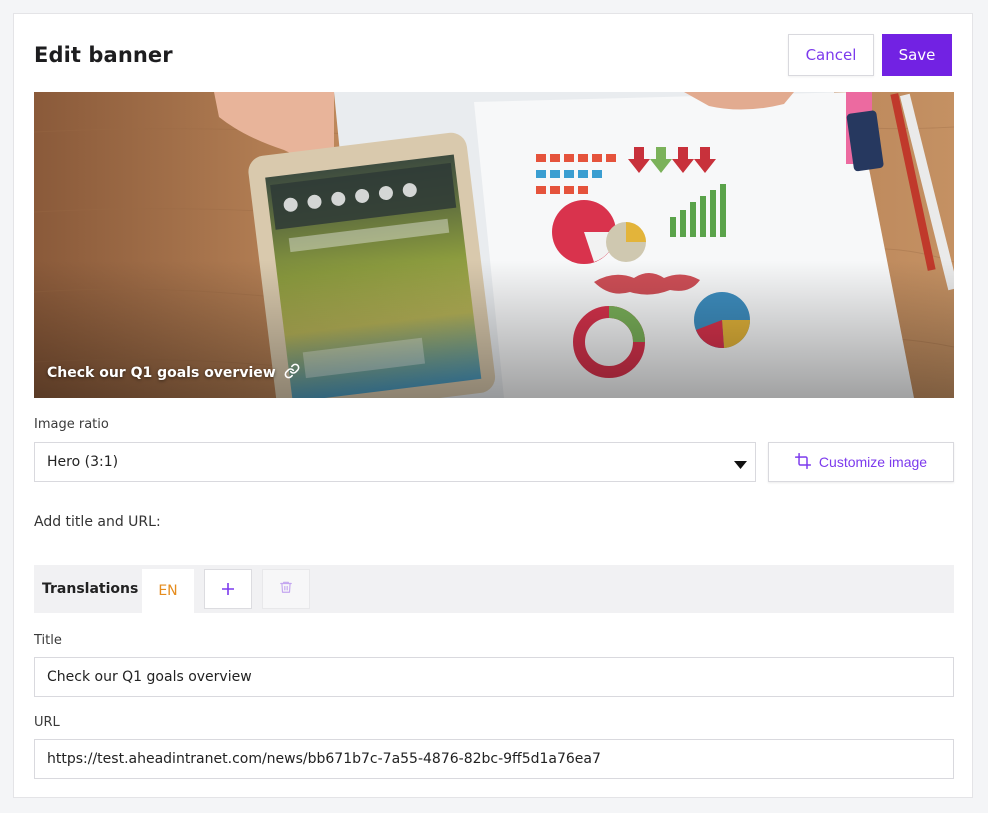 This screenshot has width=988, height=813. Describe the element at coordinates (494, 677) in the screenshot. I see `title-input` at that location.